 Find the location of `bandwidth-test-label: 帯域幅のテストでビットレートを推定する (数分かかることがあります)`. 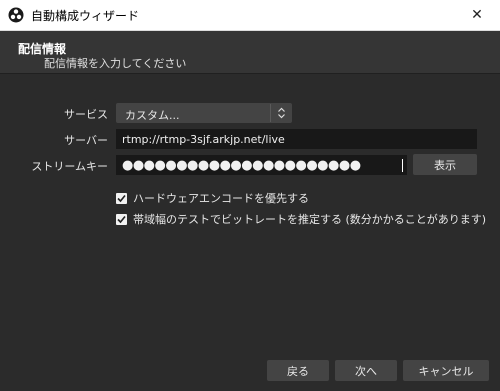

bandwidth-test-label: 帯域幅のテストでビットレートを推定する (数分かかることがあります) is located at coordinates (310, 219).